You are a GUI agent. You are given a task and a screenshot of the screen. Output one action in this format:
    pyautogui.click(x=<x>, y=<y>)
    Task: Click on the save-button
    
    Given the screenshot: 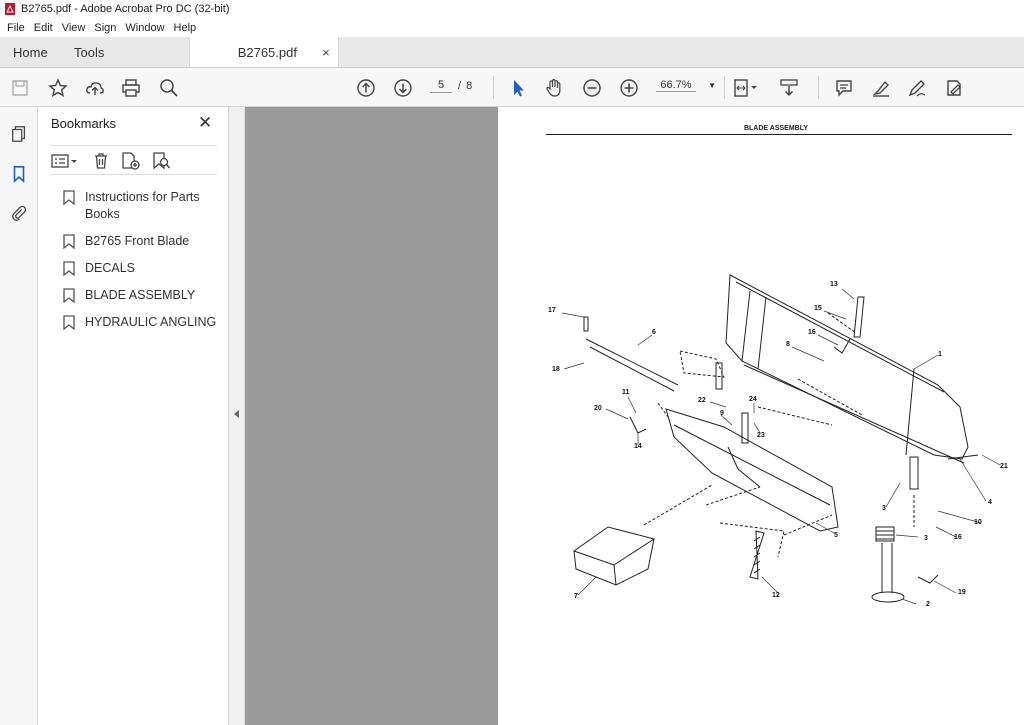 What is the action you would take?
    pyautogui.click(x=20, y=88)
    